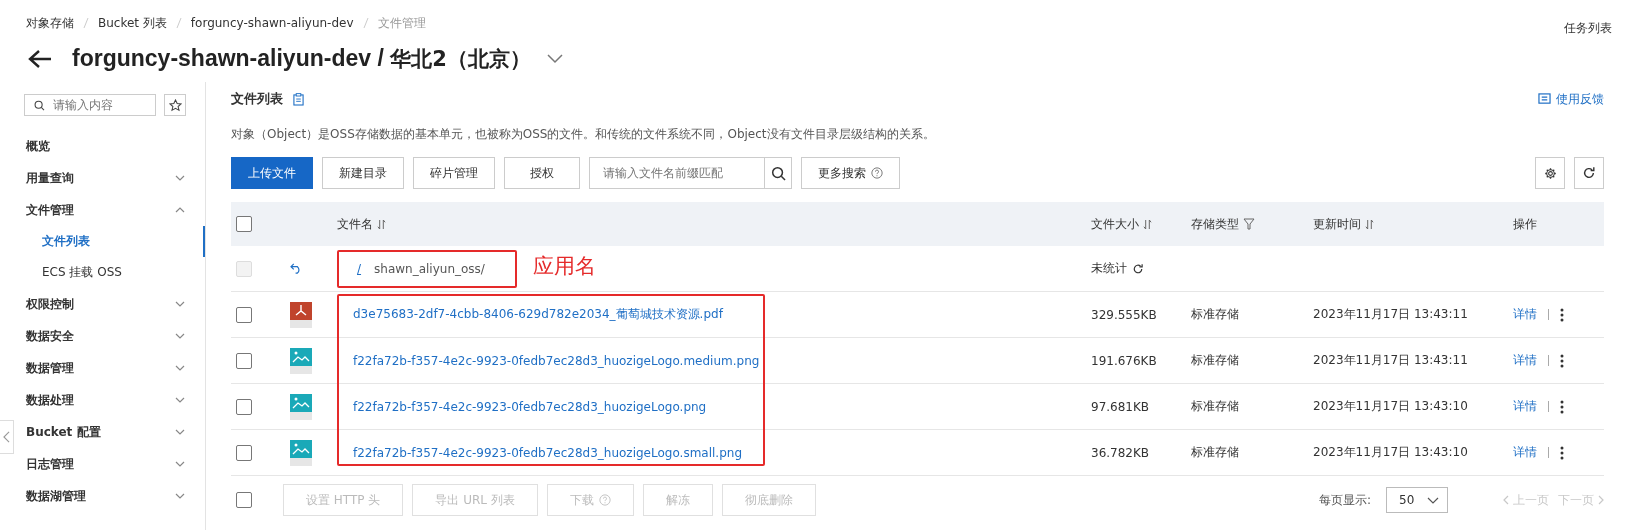  What do you see at coordinates (132, 23) in the screenshot?
I see `breadcrumb-link: Bucket 列表` at bounding box center [132, 23].